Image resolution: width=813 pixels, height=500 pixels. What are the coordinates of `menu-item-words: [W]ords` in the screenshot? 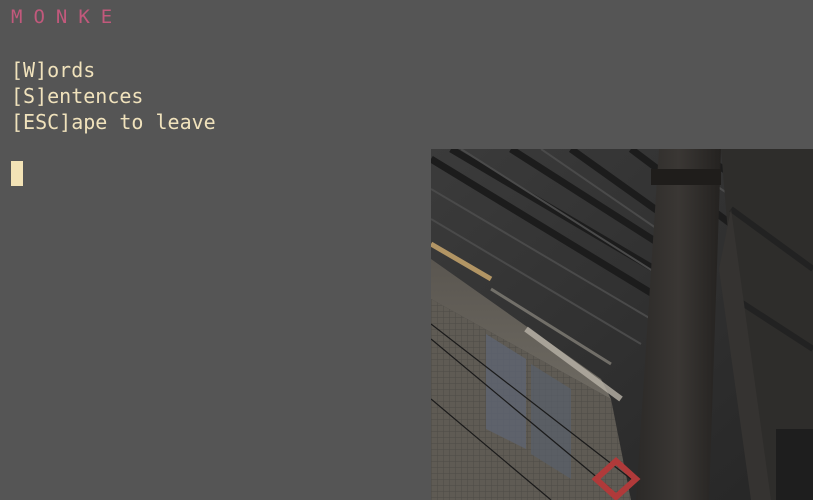 It's located at (113, 70).